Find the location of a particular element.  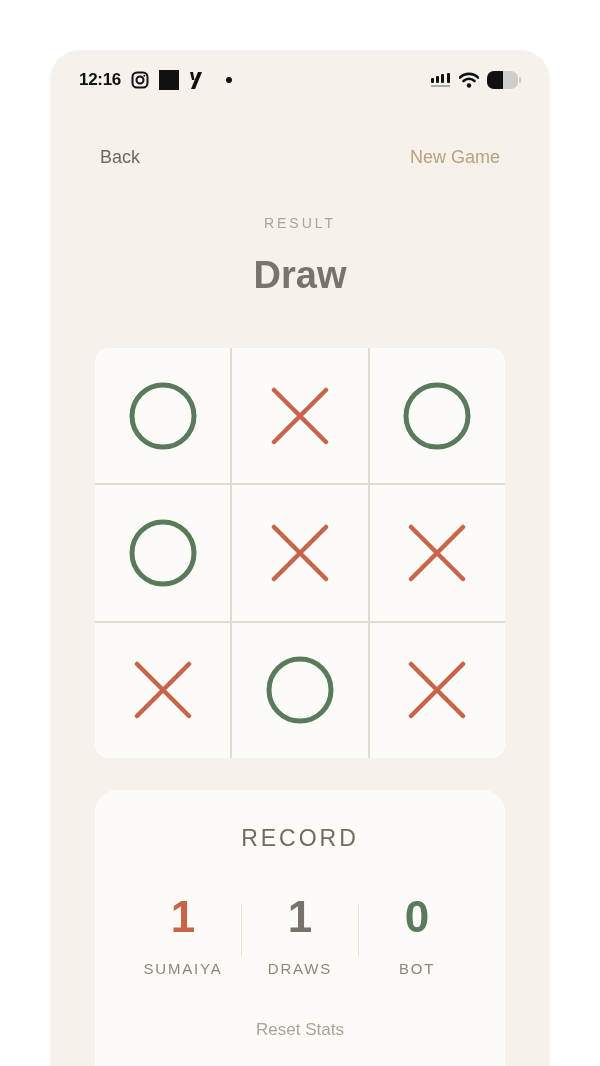

camera-icon is located at coordinates (140, 80).